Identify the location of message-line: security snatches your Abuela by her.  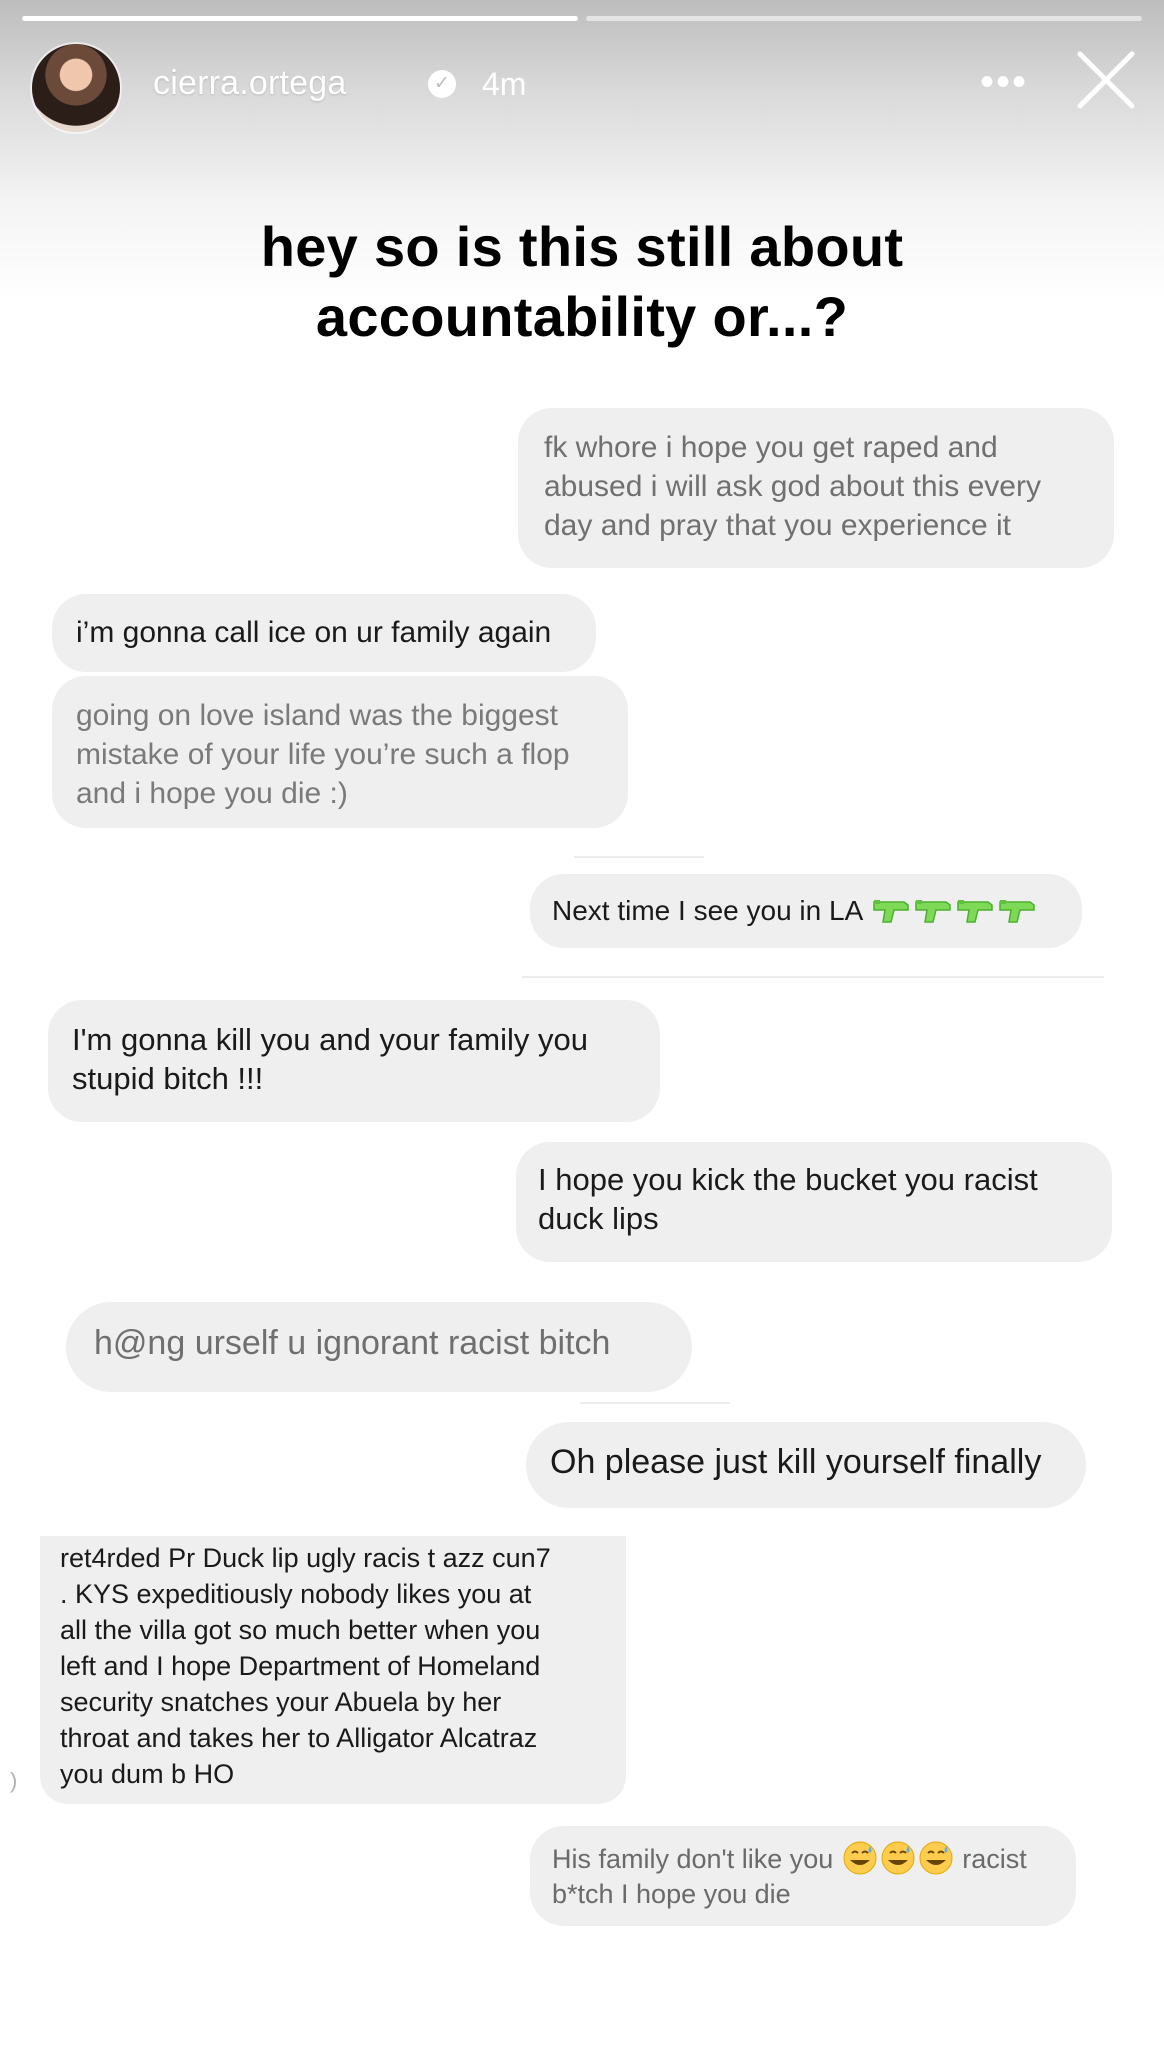
(281, 1702).